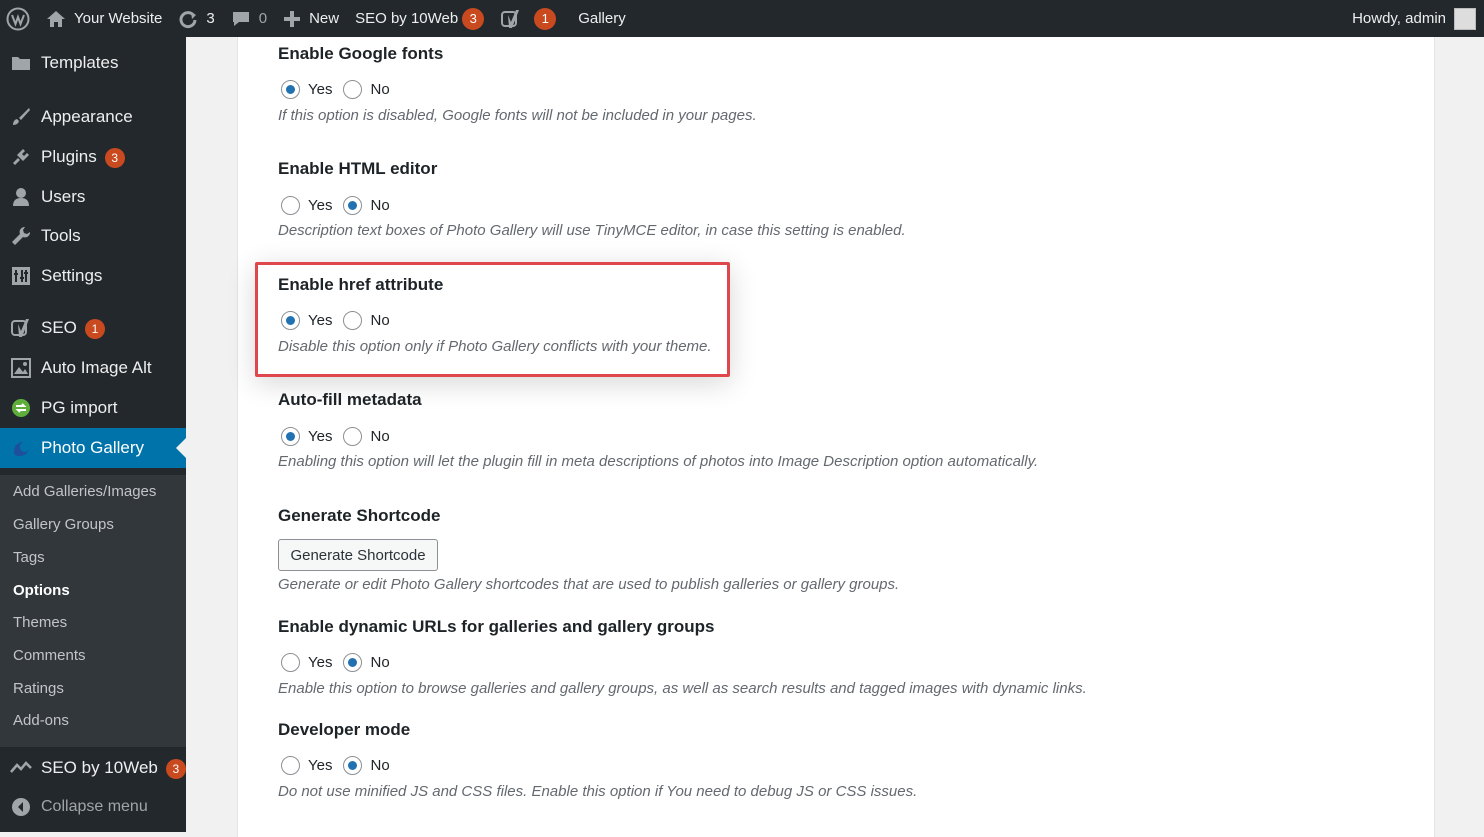  What do you see at coordinates (292, 19) in the screenshot?
I see `plus-icon` at bounding box center [292, 19].